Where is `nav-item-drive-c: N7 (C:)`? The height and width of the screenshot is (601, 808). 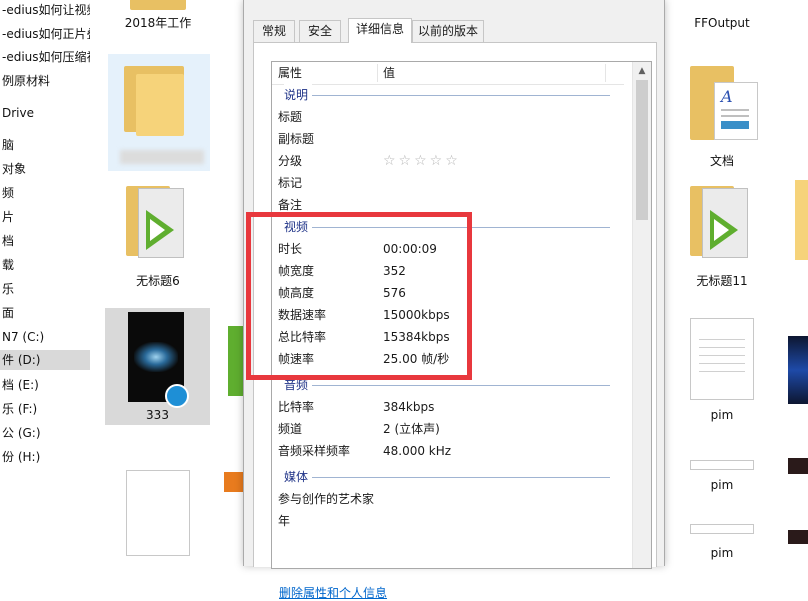
nav-item-drive-c: N7 (C:) is located at coordinates (22, 337).